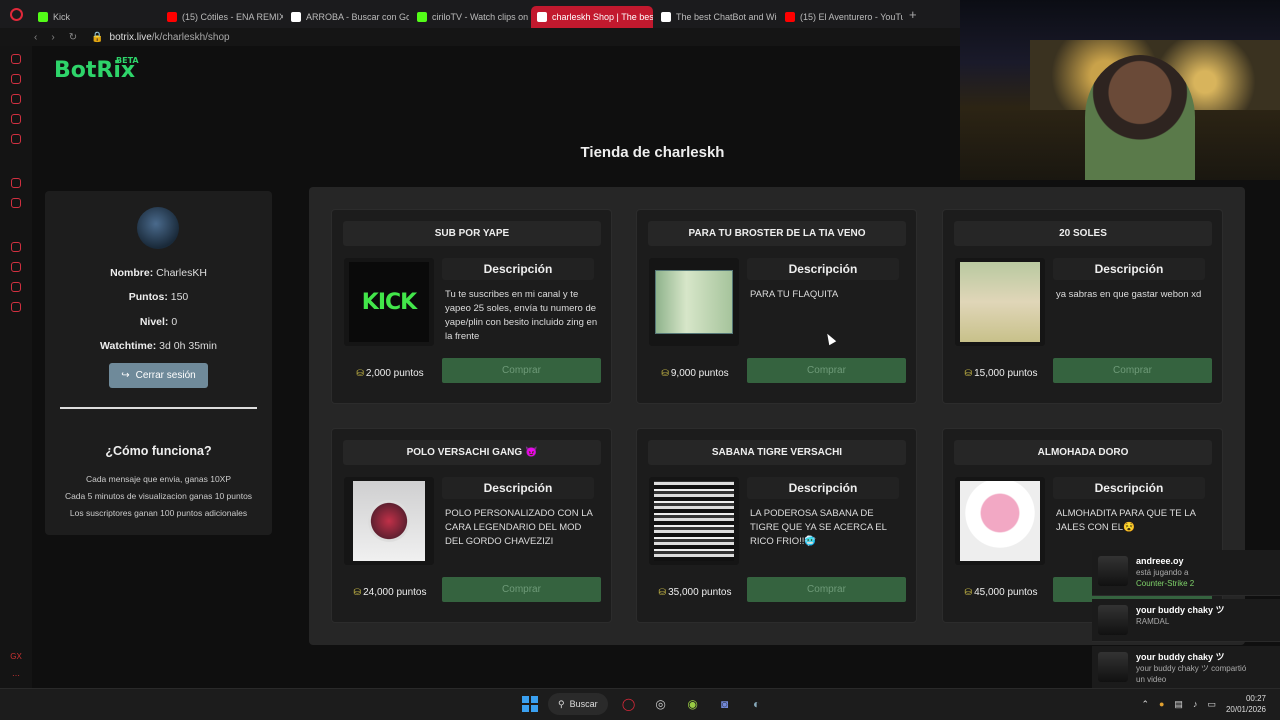 The height and width of the screenshot is (720, 1280). Describe the element at coordinates (1126, 520) in the screenshot. I see `item-description: ALMOHADITA PARA QUE TE LA JALES CON EL😵` at that location.